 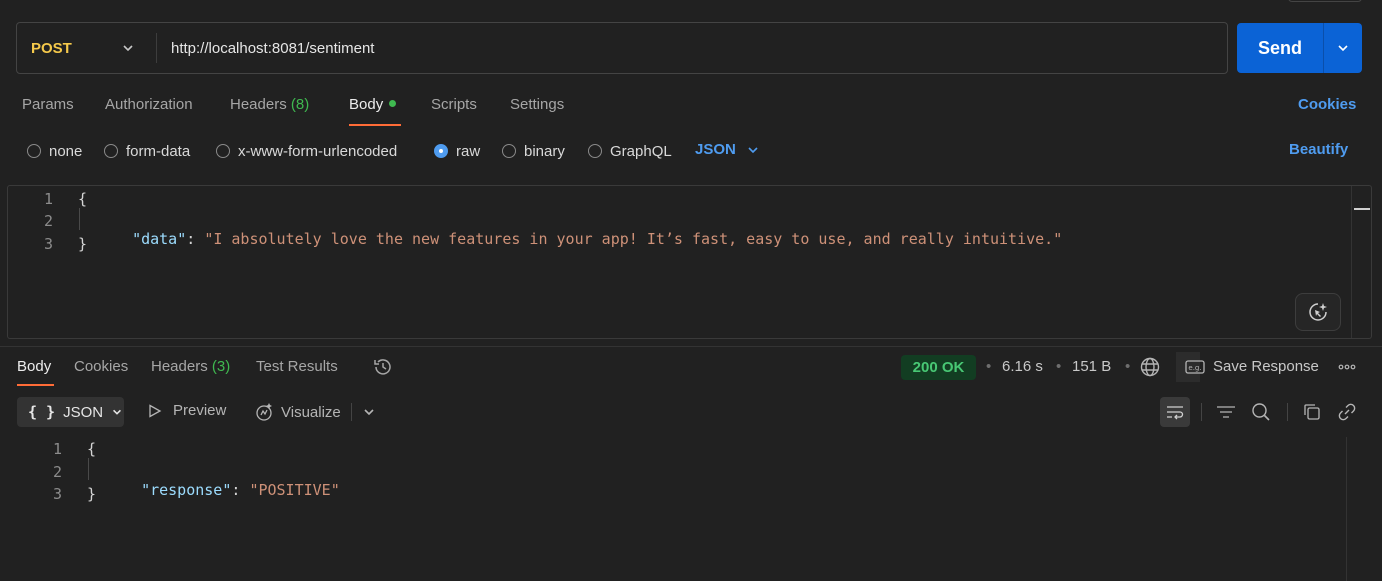 I want to click on tab-params: Params, so click(x=48, y=106).